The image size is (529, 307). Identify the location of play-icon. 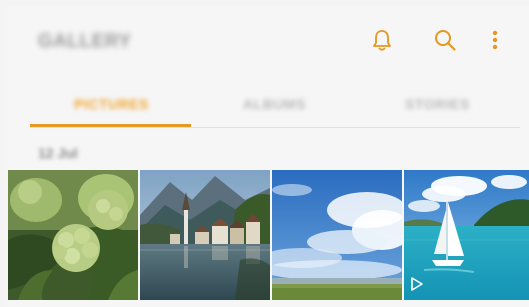
(417, 284).